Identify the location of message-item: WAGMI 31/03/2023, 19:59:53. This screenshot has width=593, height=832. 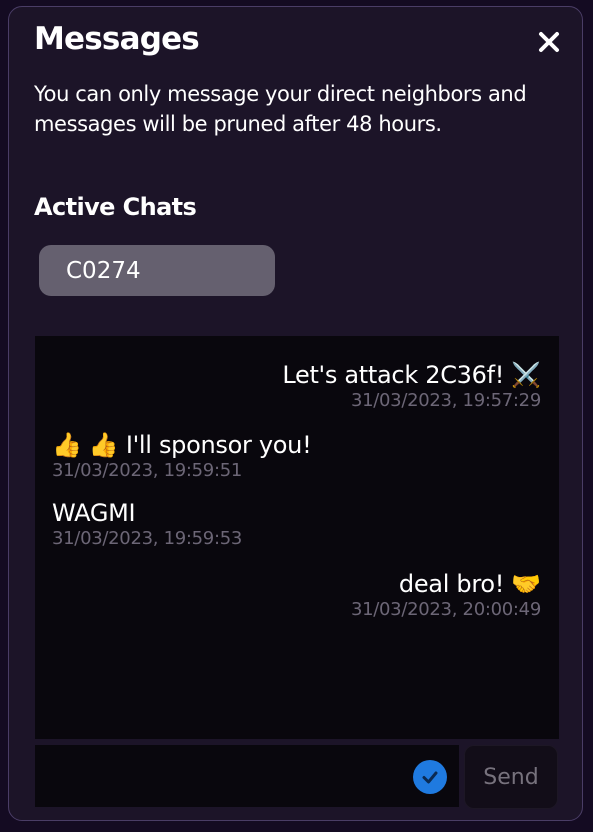
(305, 524).